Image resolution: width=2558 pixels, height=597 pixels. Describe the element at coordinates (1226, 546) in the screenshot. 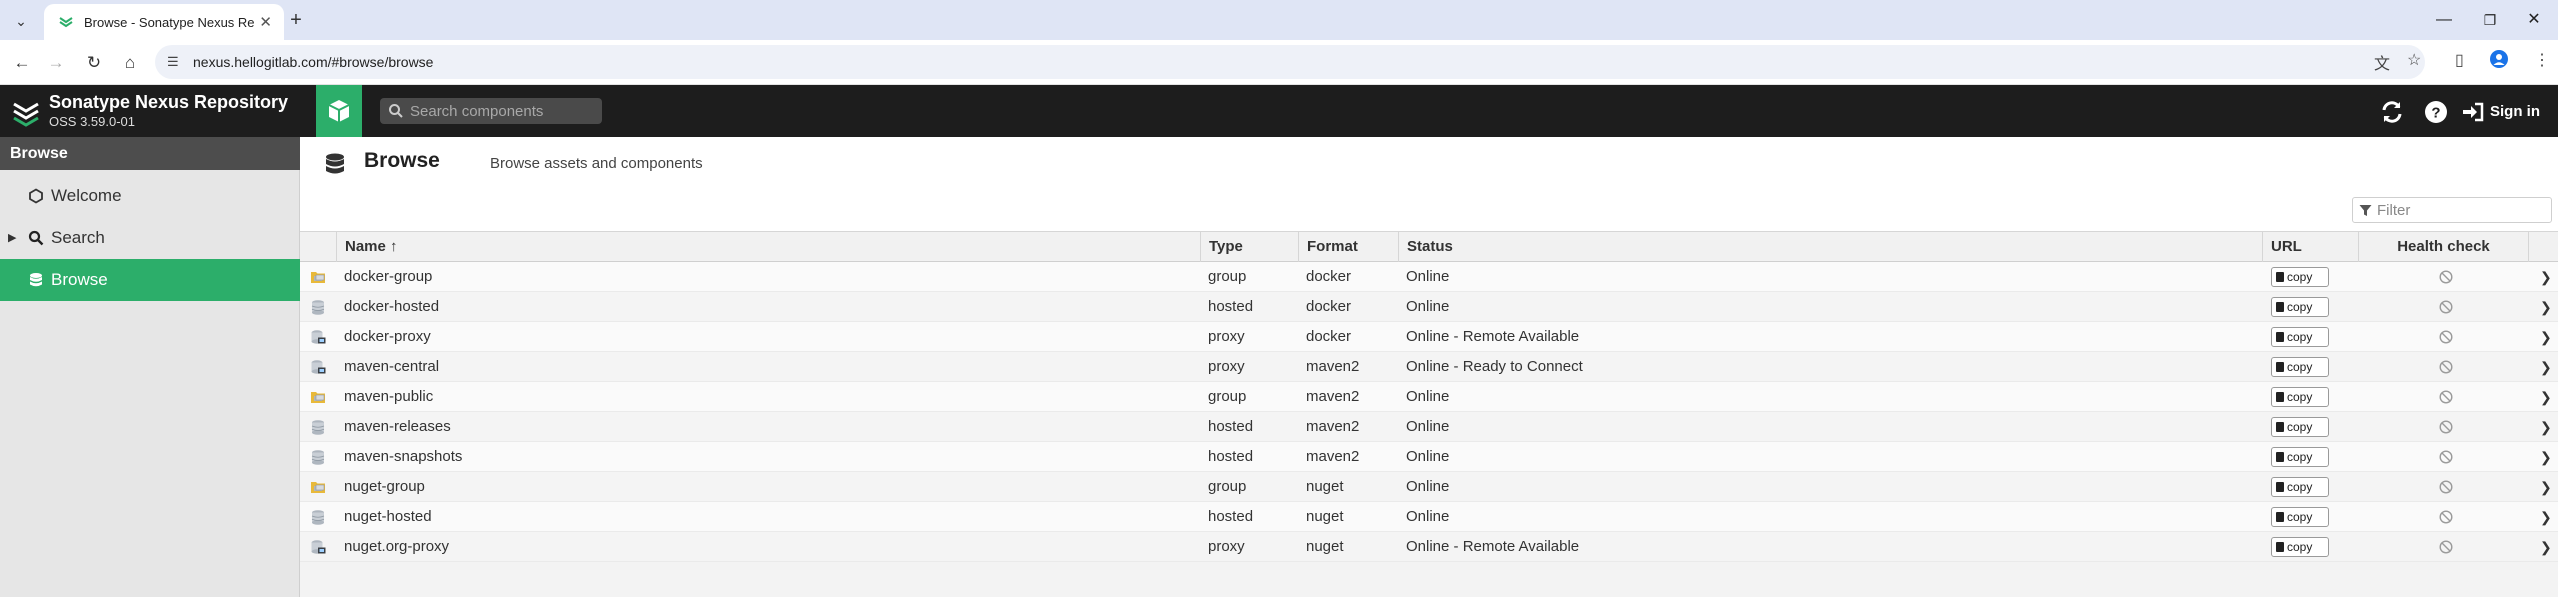

I see `cell-type: proxy` at that location.